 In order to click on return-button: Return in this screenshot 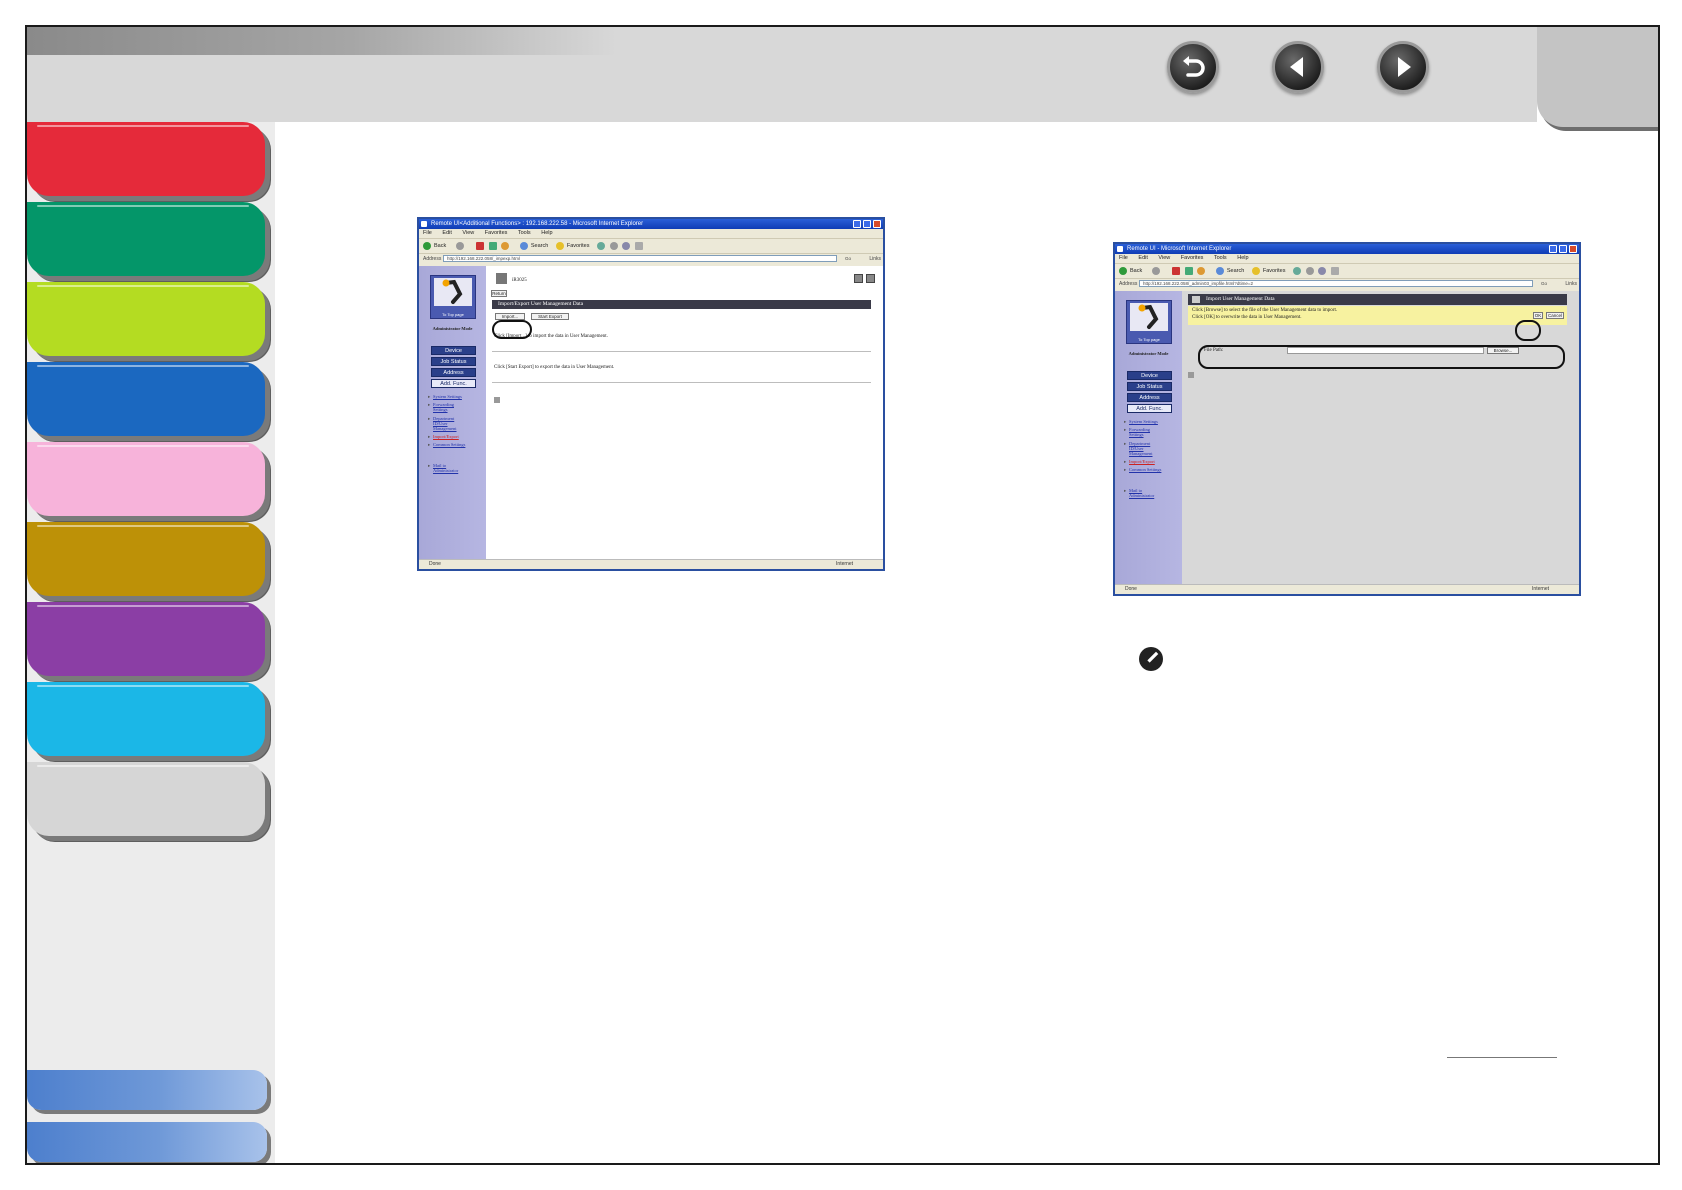, I will do `click(499, 293)`.